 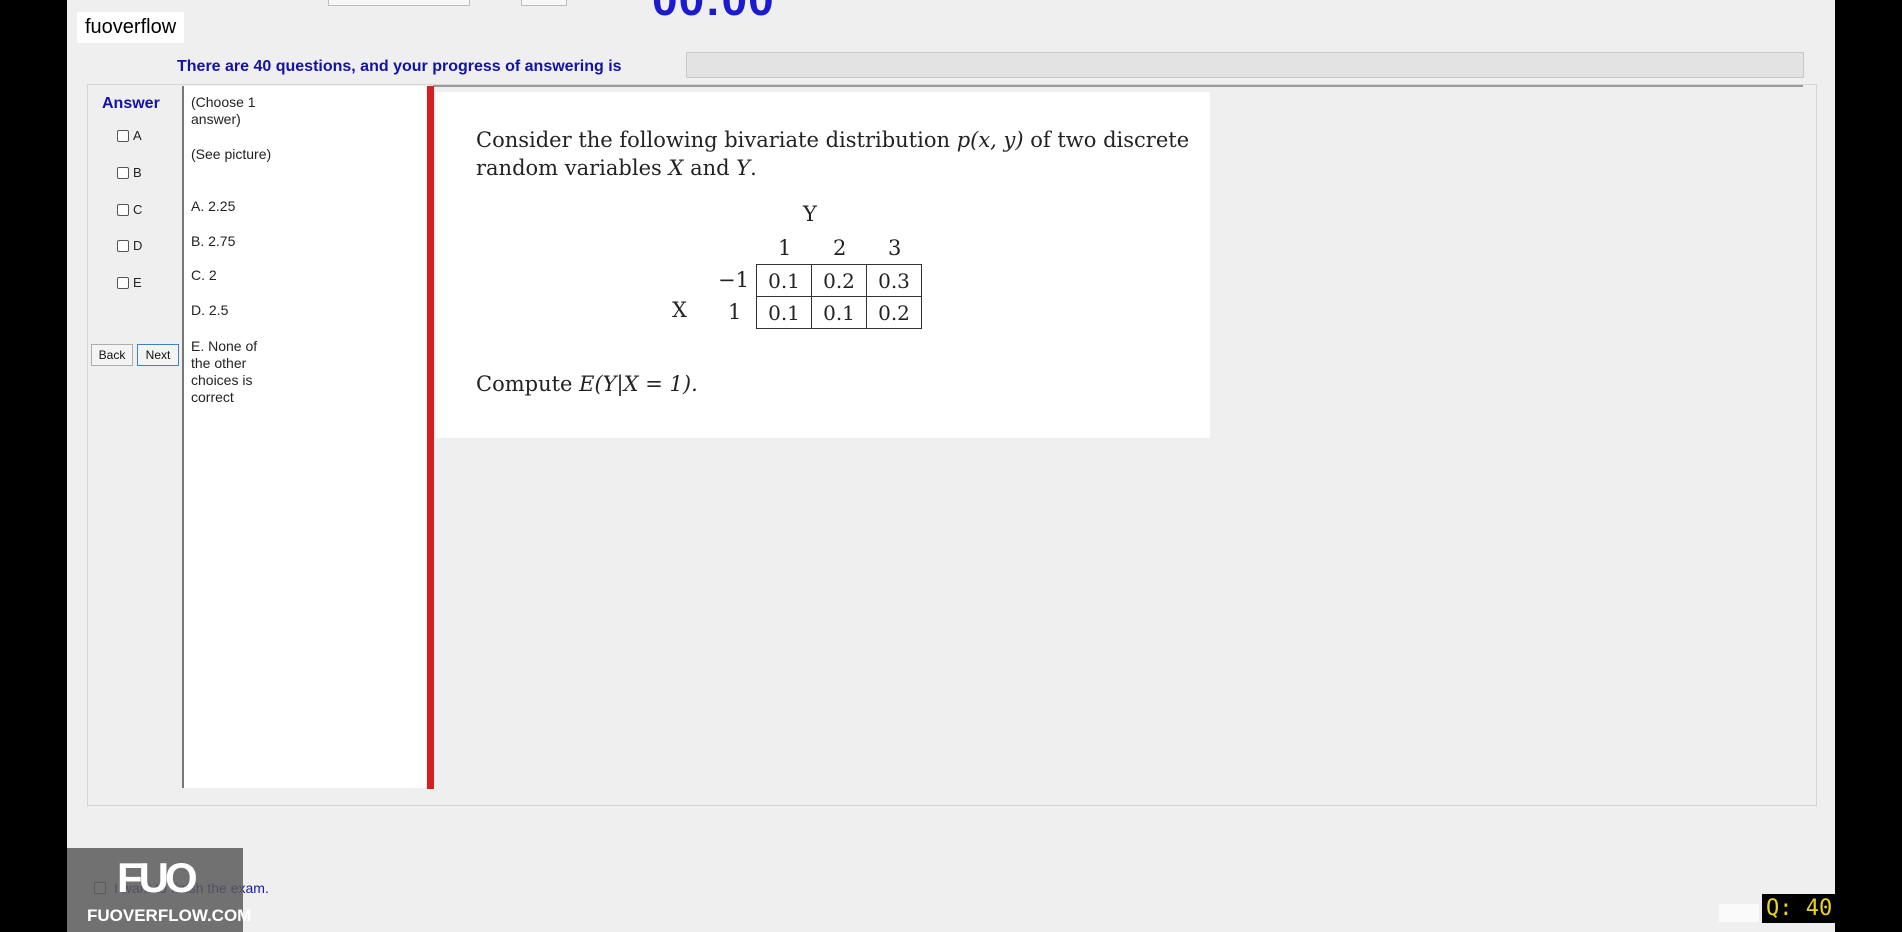 What do you see at coordinates (990, 140) in the screenshot?
I see `question-math-pxy: p(x, y)` at bounding box center [990, 140].